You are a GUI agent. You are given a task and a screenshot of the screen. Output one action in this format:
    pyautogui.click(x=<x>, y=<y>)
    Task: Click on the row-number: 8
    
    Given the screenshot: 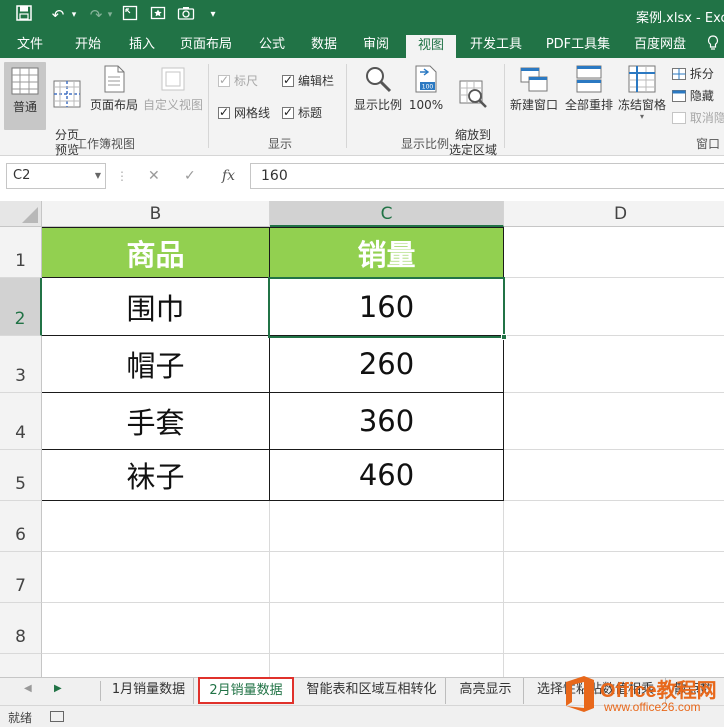 What is the action you would take?
    pyautogui.click(x=20, y=637)
    